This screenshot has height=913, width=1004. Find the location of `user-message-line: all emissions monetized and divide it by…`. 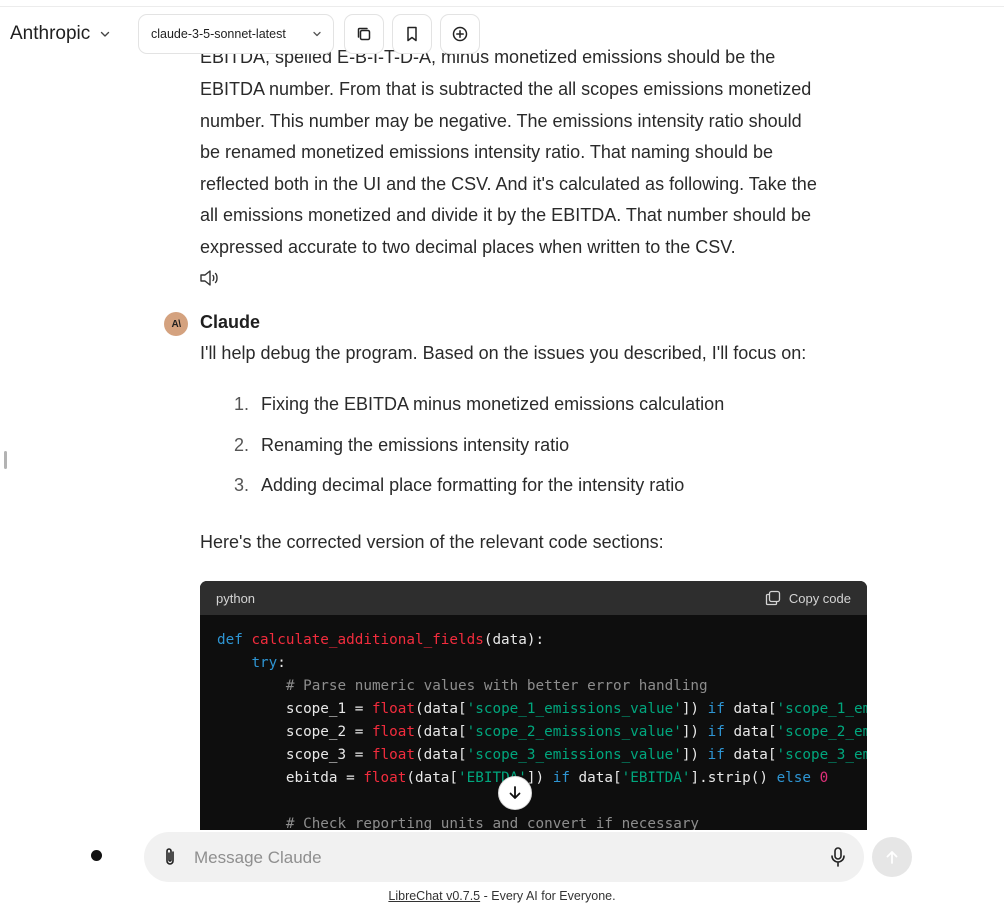

user-message-line: all emissions monetized and divide it by… is located at coordinates (505, 215).